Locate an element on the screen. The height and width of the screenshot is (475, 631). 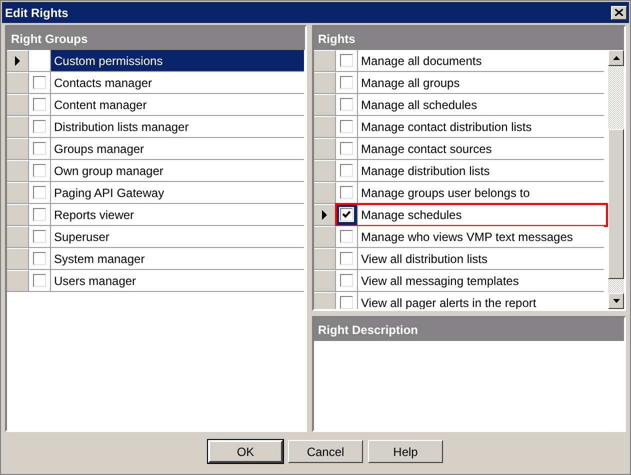
scroll-thumb is located at coordinates (616, 204).